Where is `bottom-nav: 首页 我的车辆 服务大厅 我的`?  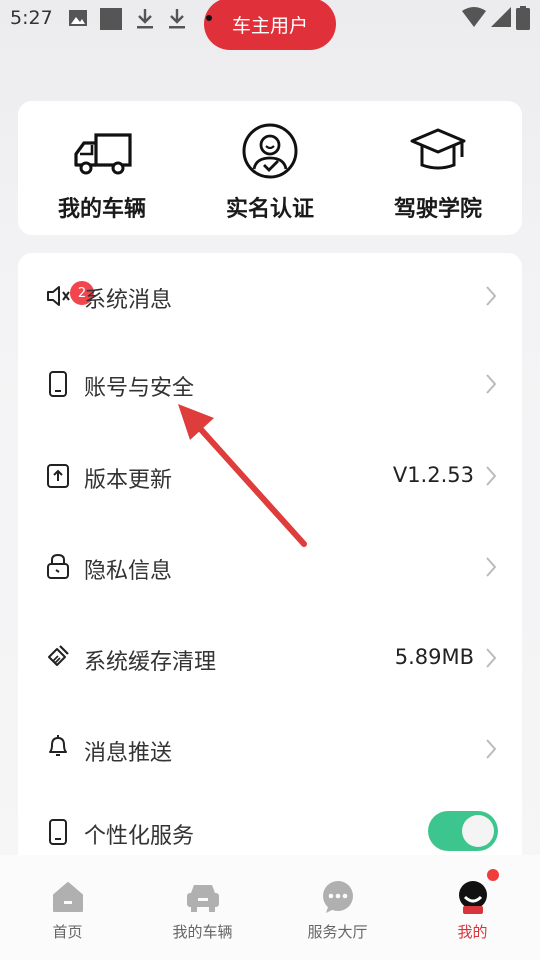 bottom-nav: 首页 我的车辆 服务大厅 我的 is located at coordinates (270, 907).